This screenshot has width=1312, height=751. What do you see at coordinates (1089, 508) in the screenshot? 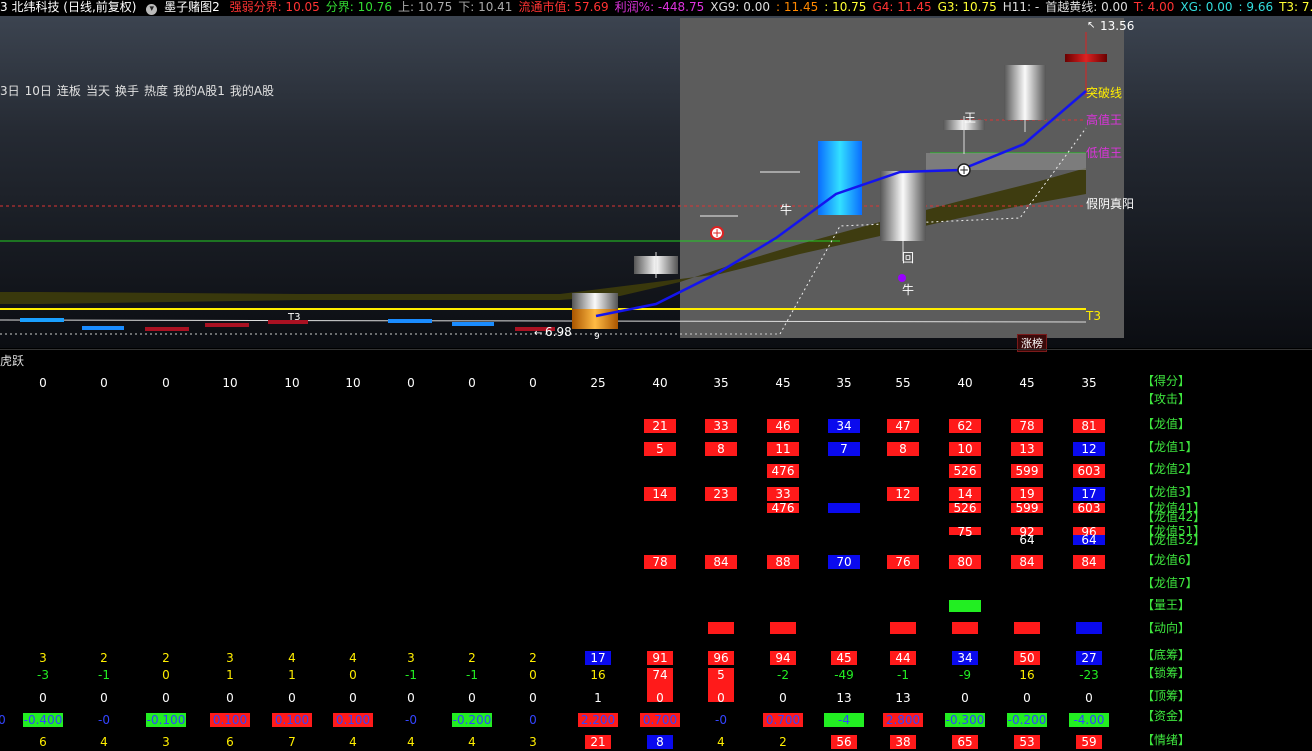
I see `dragon41-cell: 603` at bounding box center [1089, 508].